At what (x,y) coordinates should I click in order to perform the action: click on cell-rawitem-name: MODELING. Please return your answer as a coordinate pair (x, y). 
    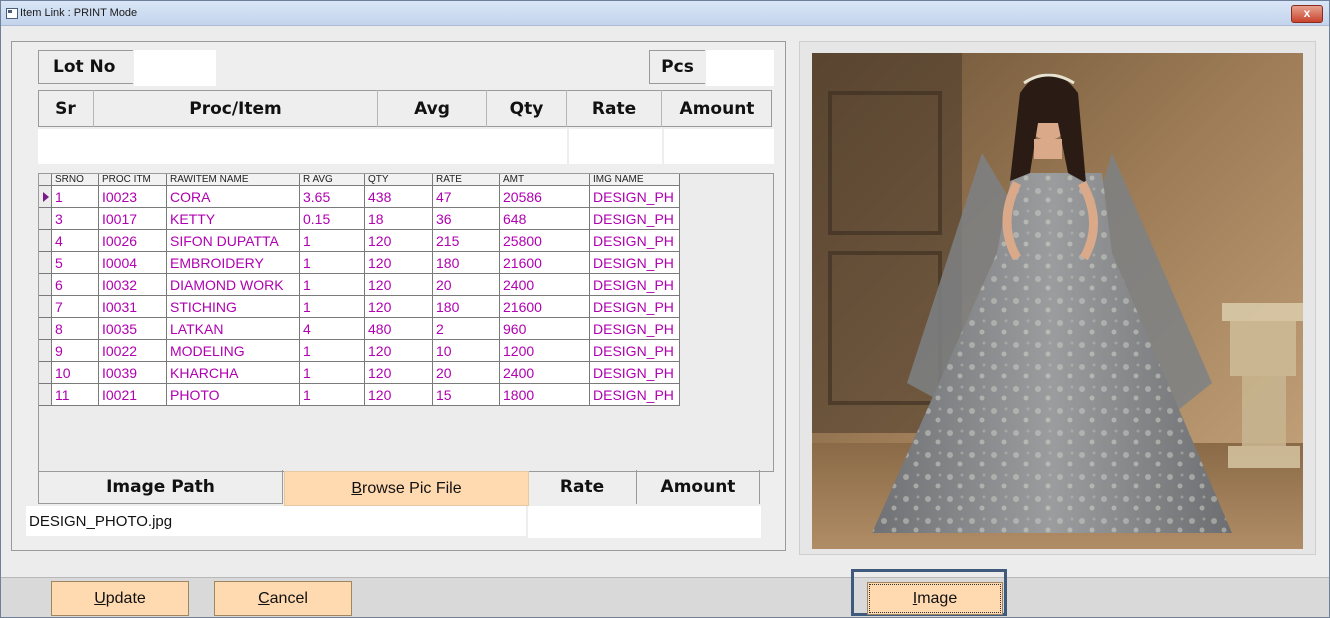
    Looking at the image, I should click on (233, 350).